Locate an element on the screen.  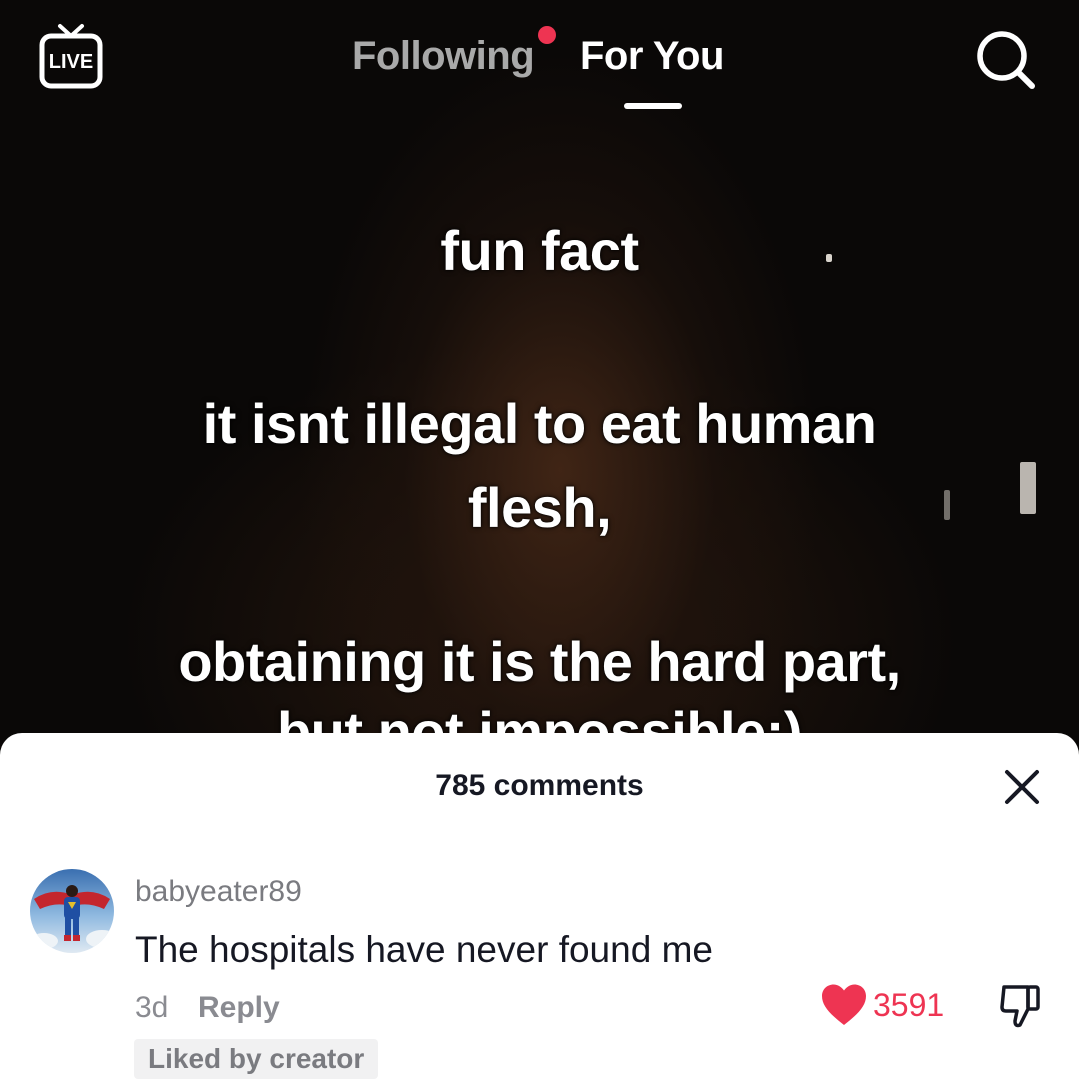
live-tv-icon: LIVE is located at coordinates (71, 57).